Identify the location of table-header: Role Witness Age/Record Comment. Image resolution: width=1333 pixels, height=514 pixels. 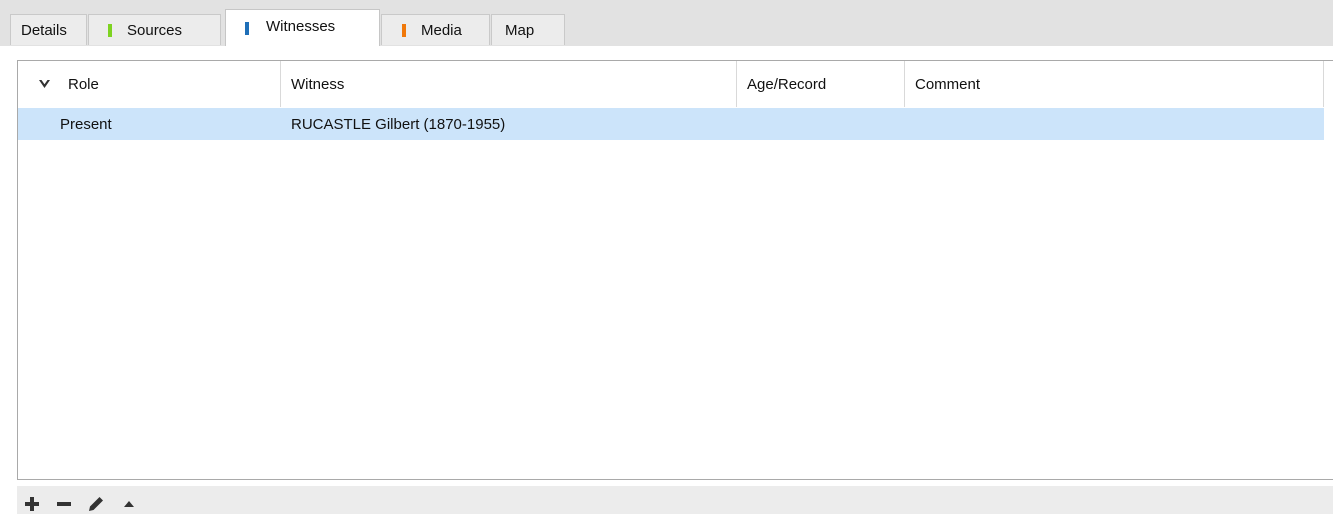
(671, 84).